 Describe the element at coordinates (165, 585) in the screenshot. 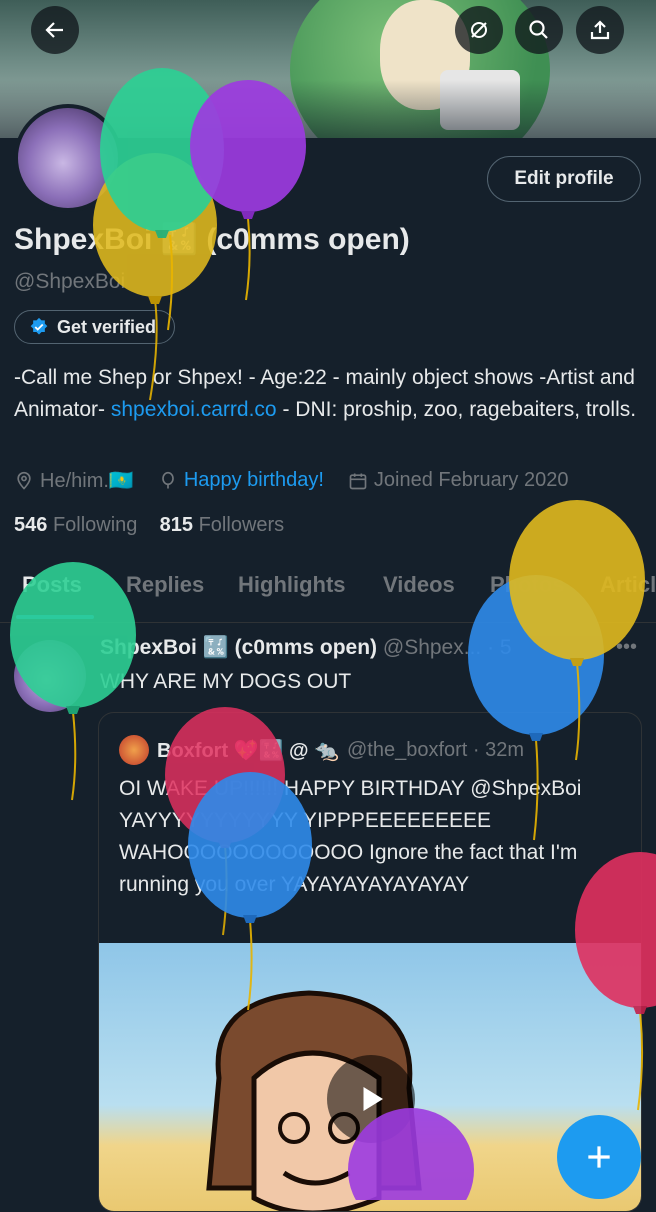

I see `tab-replies: Replies` at that location.